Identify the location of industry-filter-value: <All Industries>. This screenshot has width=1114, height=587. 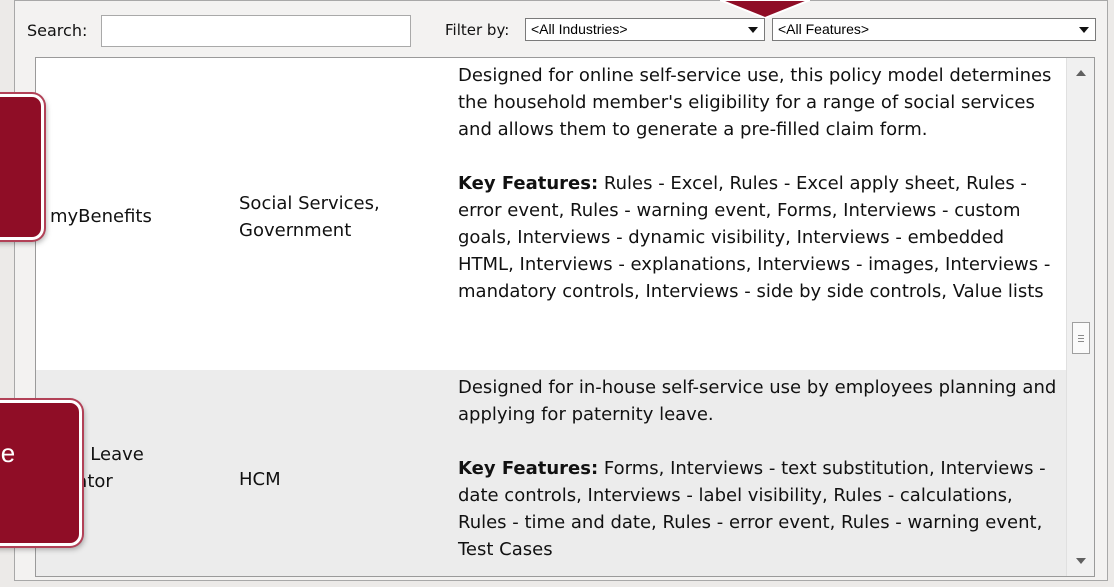
(579, 29).